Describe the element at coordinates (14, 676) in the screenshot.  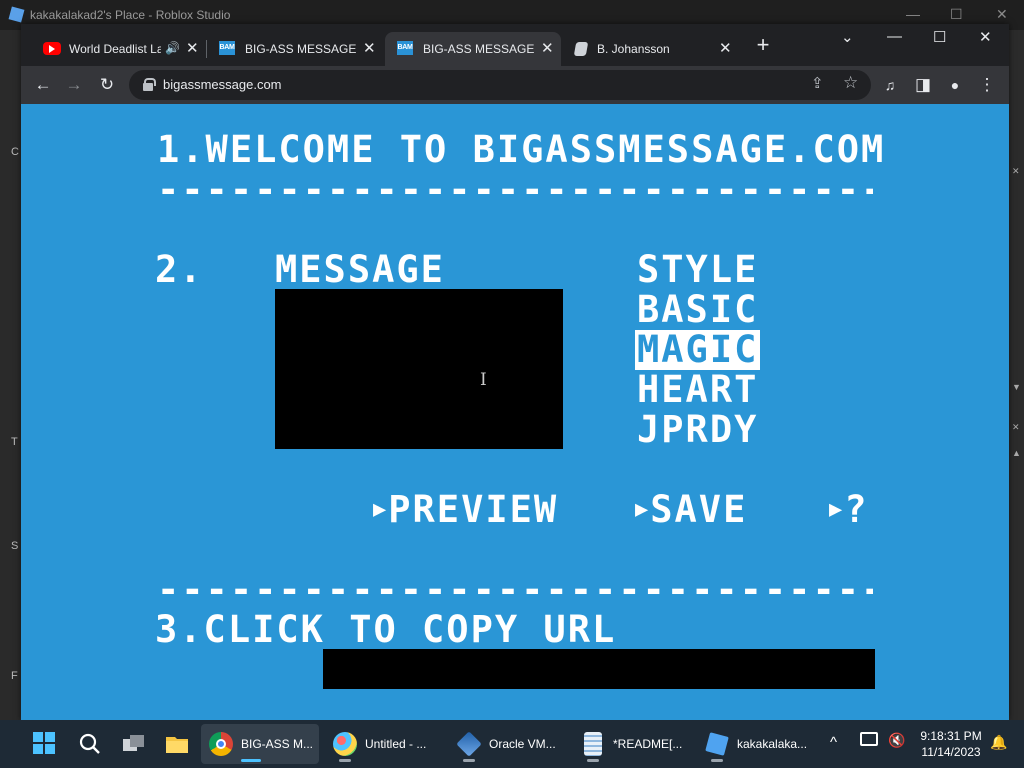
I see `roblox-panel-letter: F` at that location.